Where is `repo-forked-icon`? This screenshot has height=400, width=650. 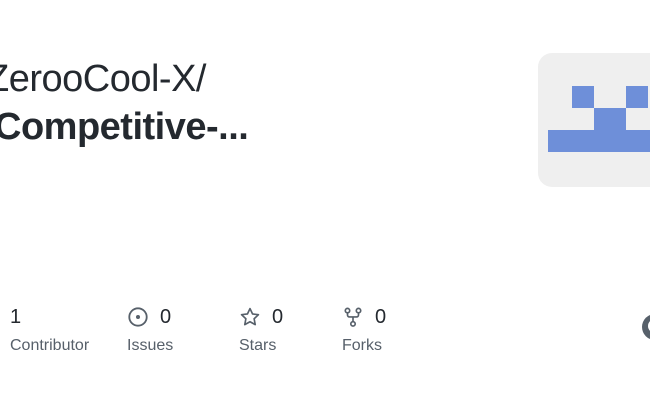 repo-forked-icon is located at coordinates (353, 317).